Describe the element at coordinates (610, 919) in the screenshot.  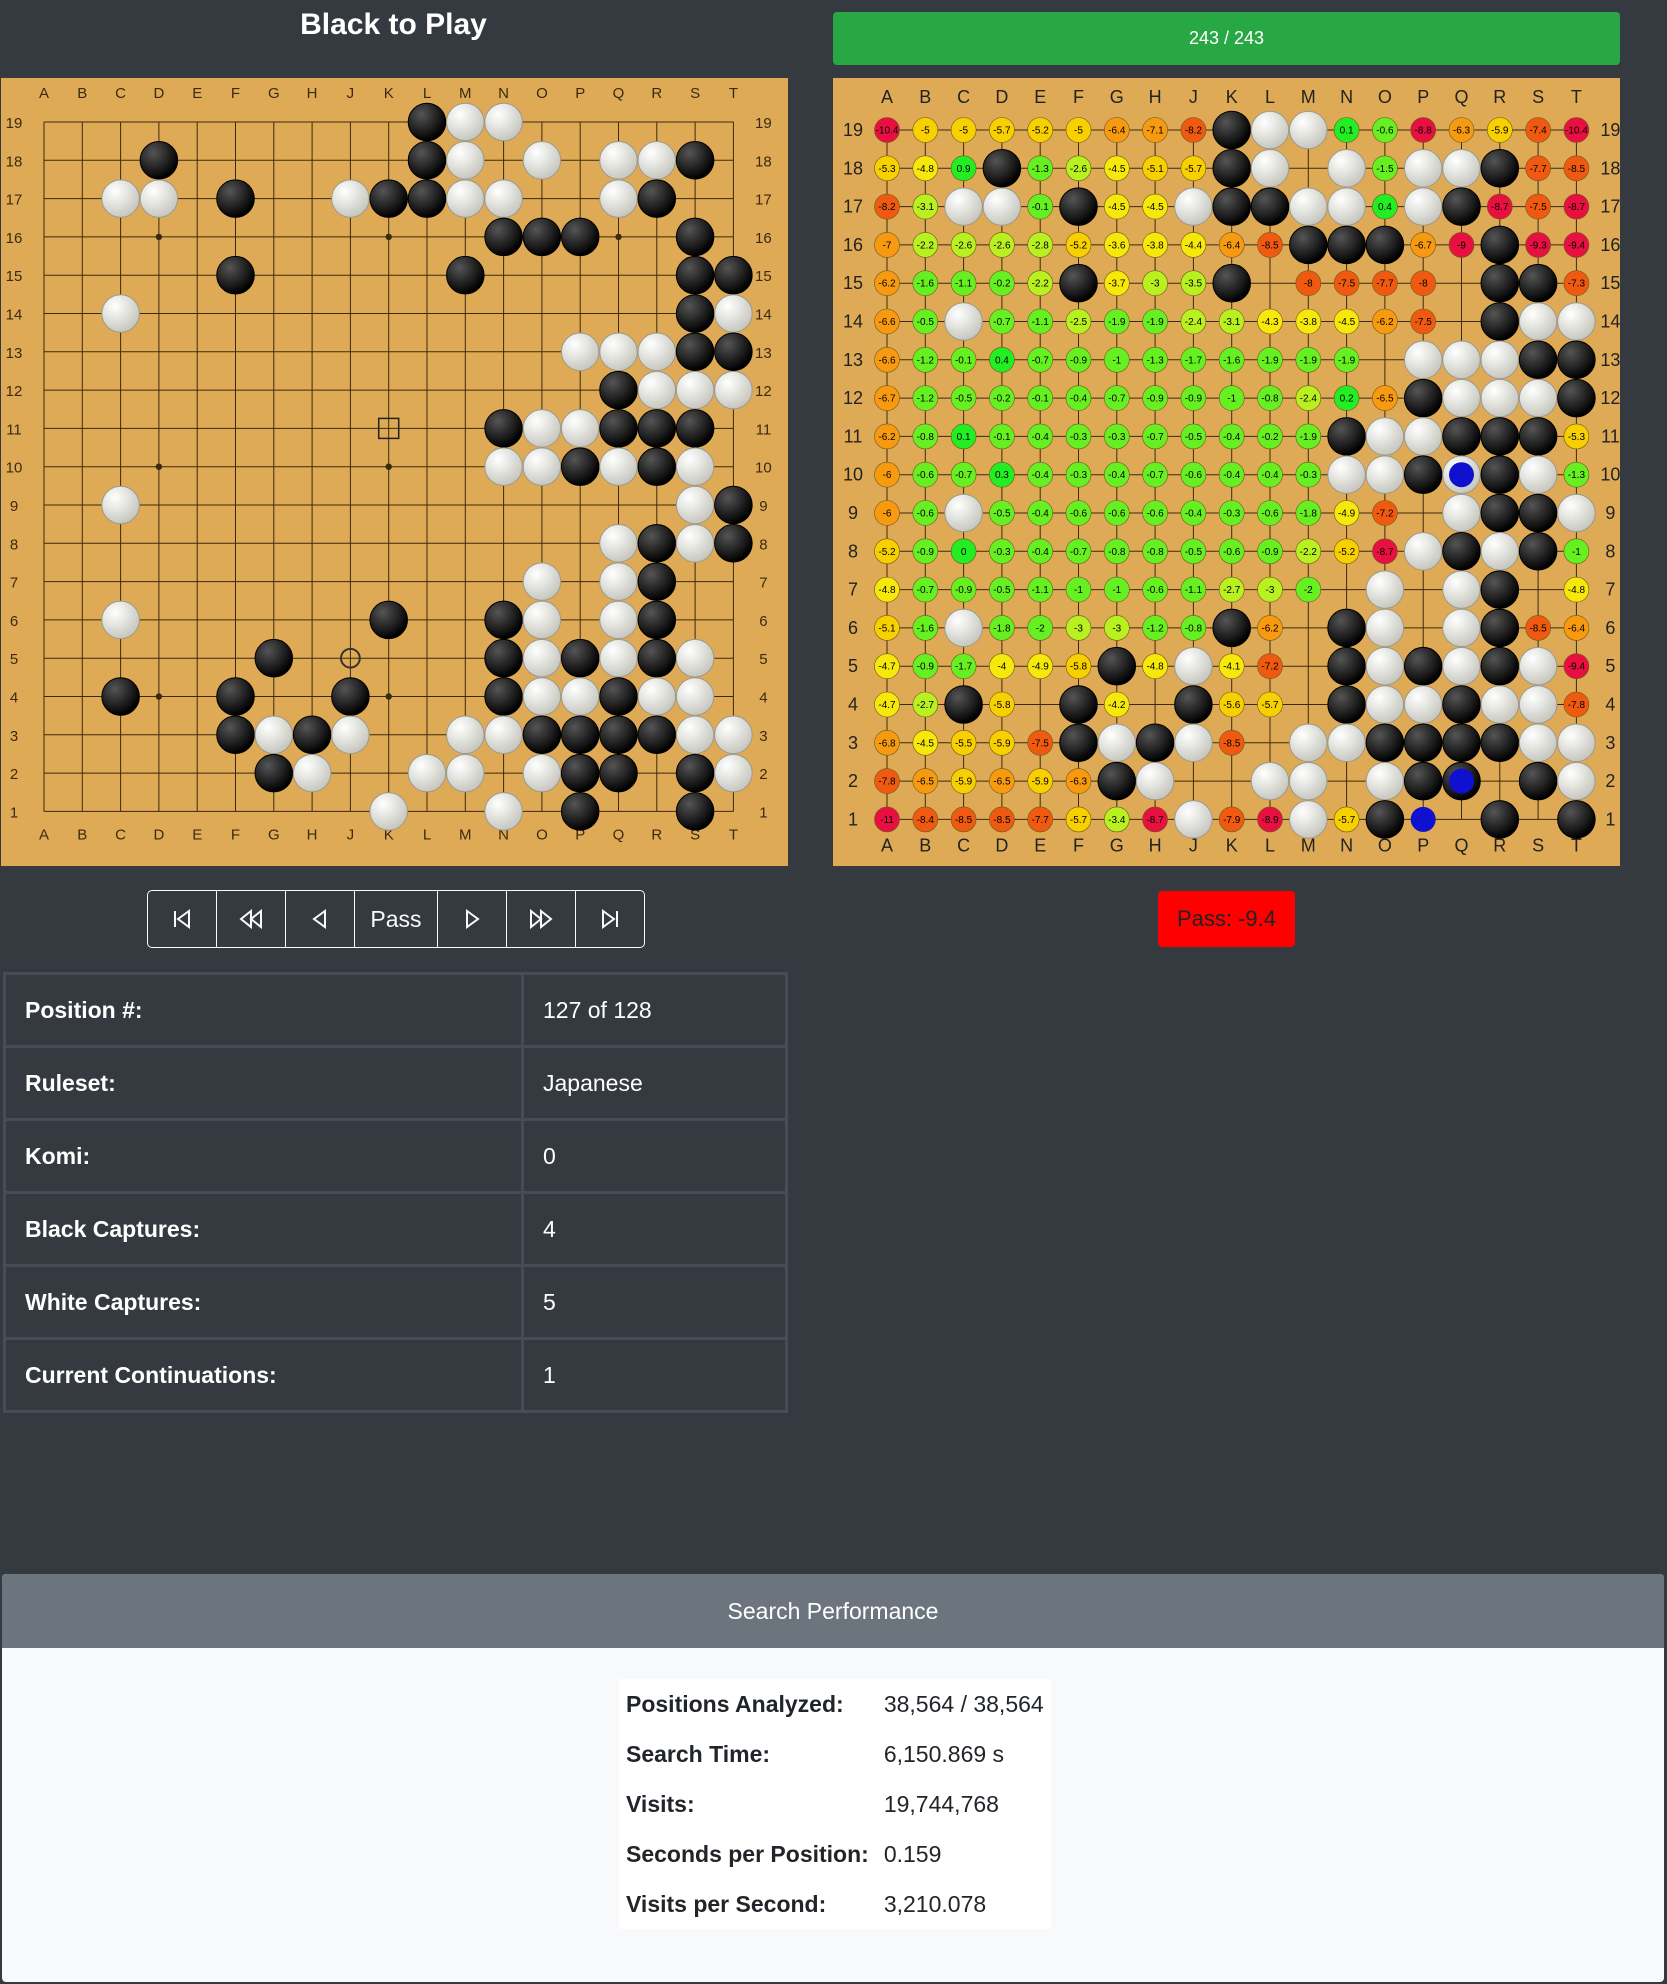
I see `last-position-button` at that location.